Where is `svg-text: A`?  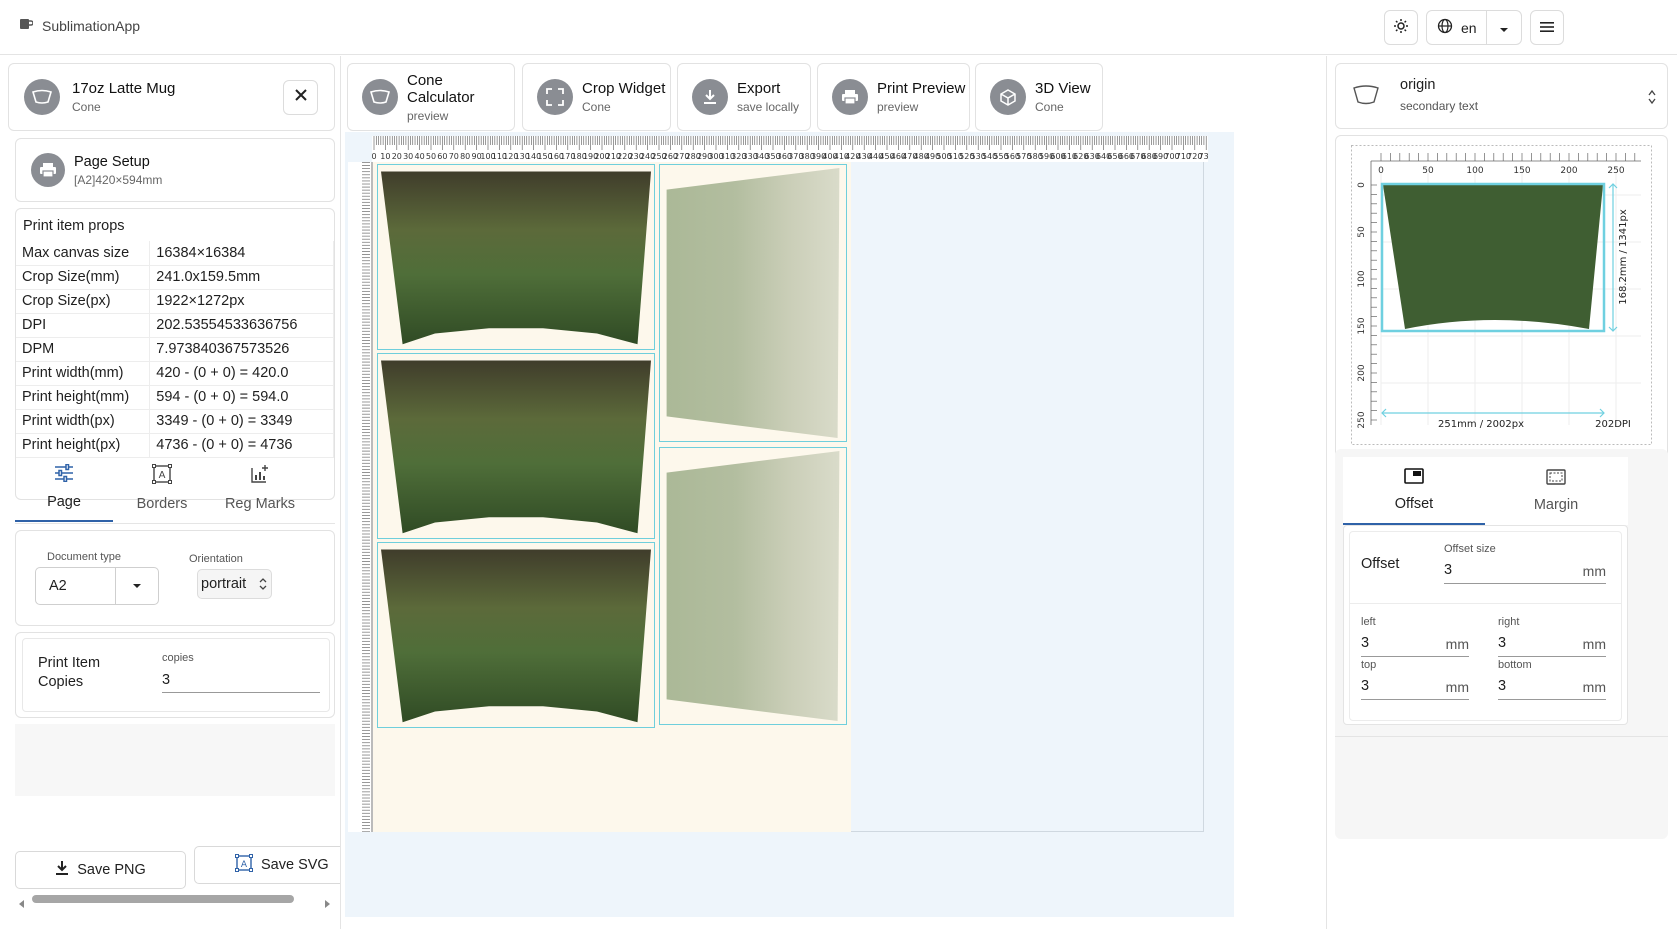
svg-text: A is located at coordinates (244, 865).